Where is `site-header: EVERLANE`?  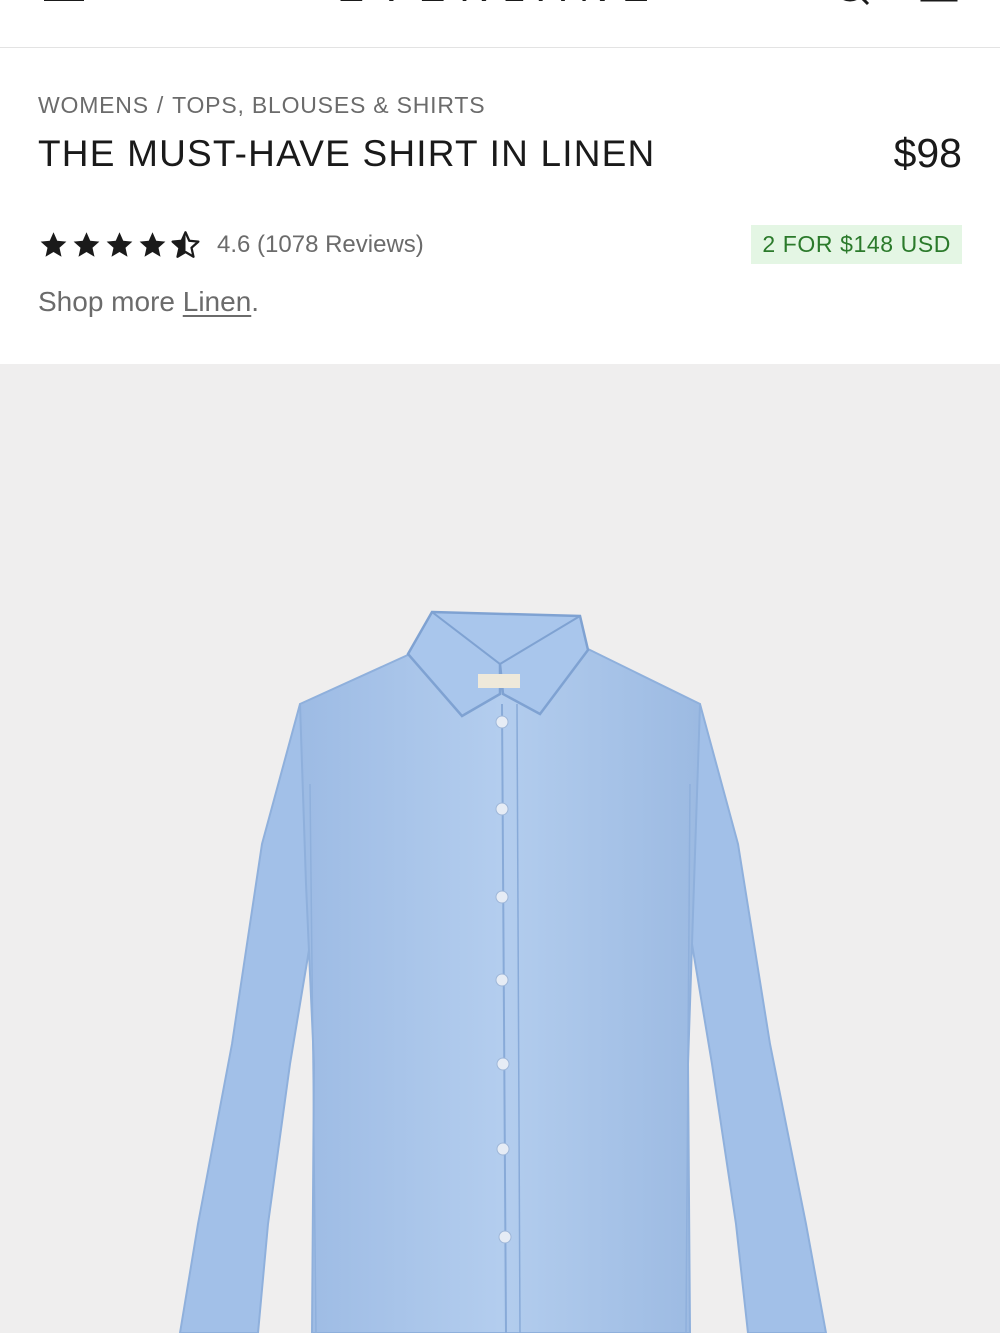 site-header: EVERLANE is located at coordinates (500, 24).